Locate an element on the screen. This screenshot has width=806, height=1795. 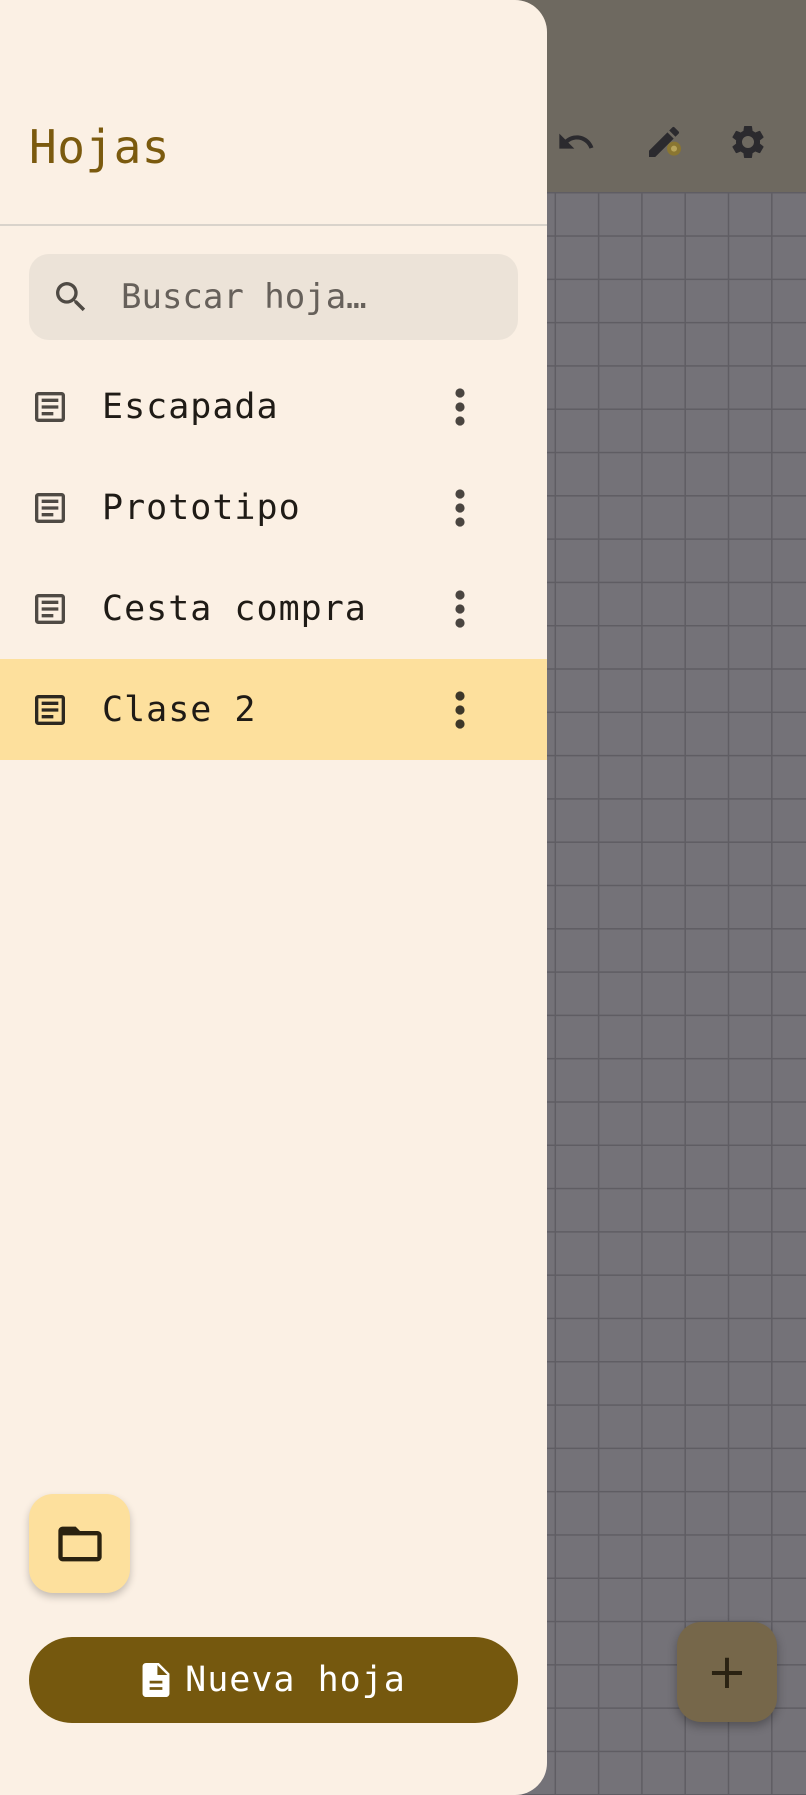
settings-icon is located at coordinates (748, 141).